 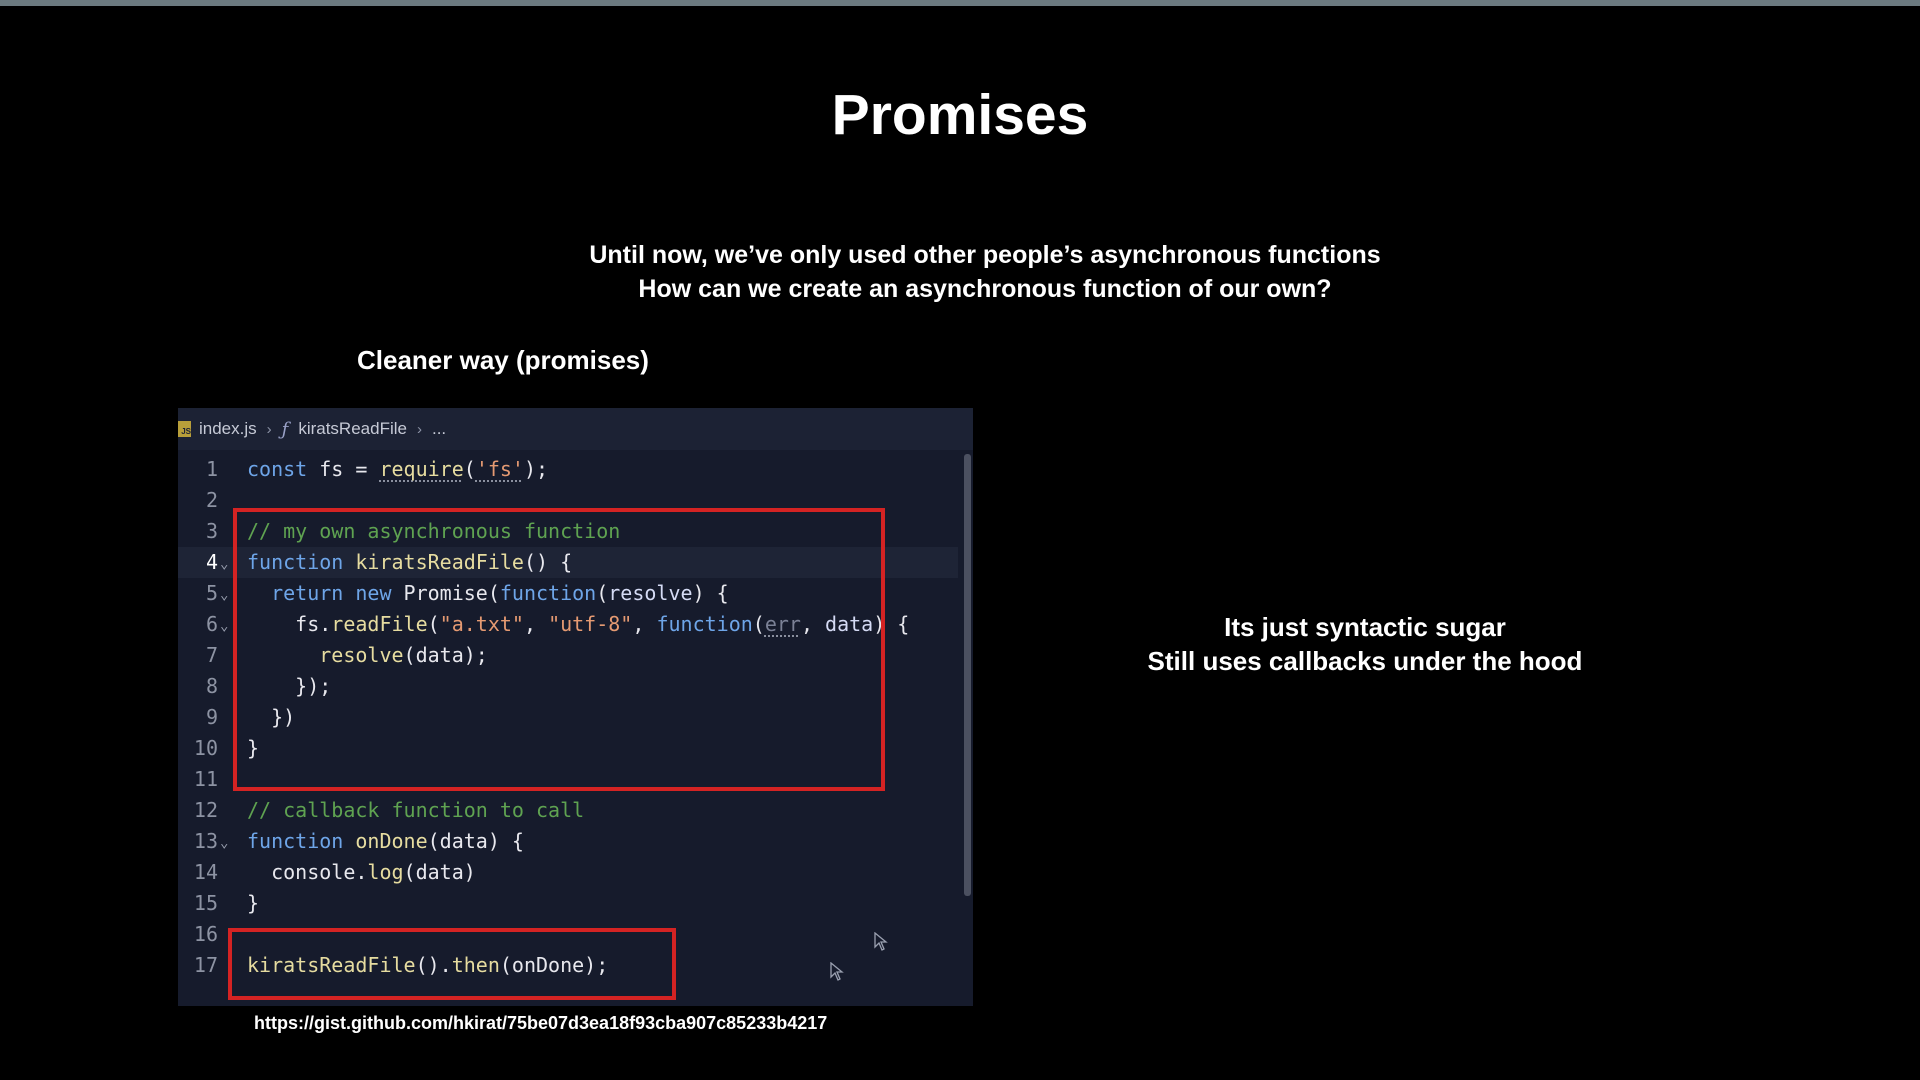 I want to click on code-token: onDone, so click(x=391, y=841).